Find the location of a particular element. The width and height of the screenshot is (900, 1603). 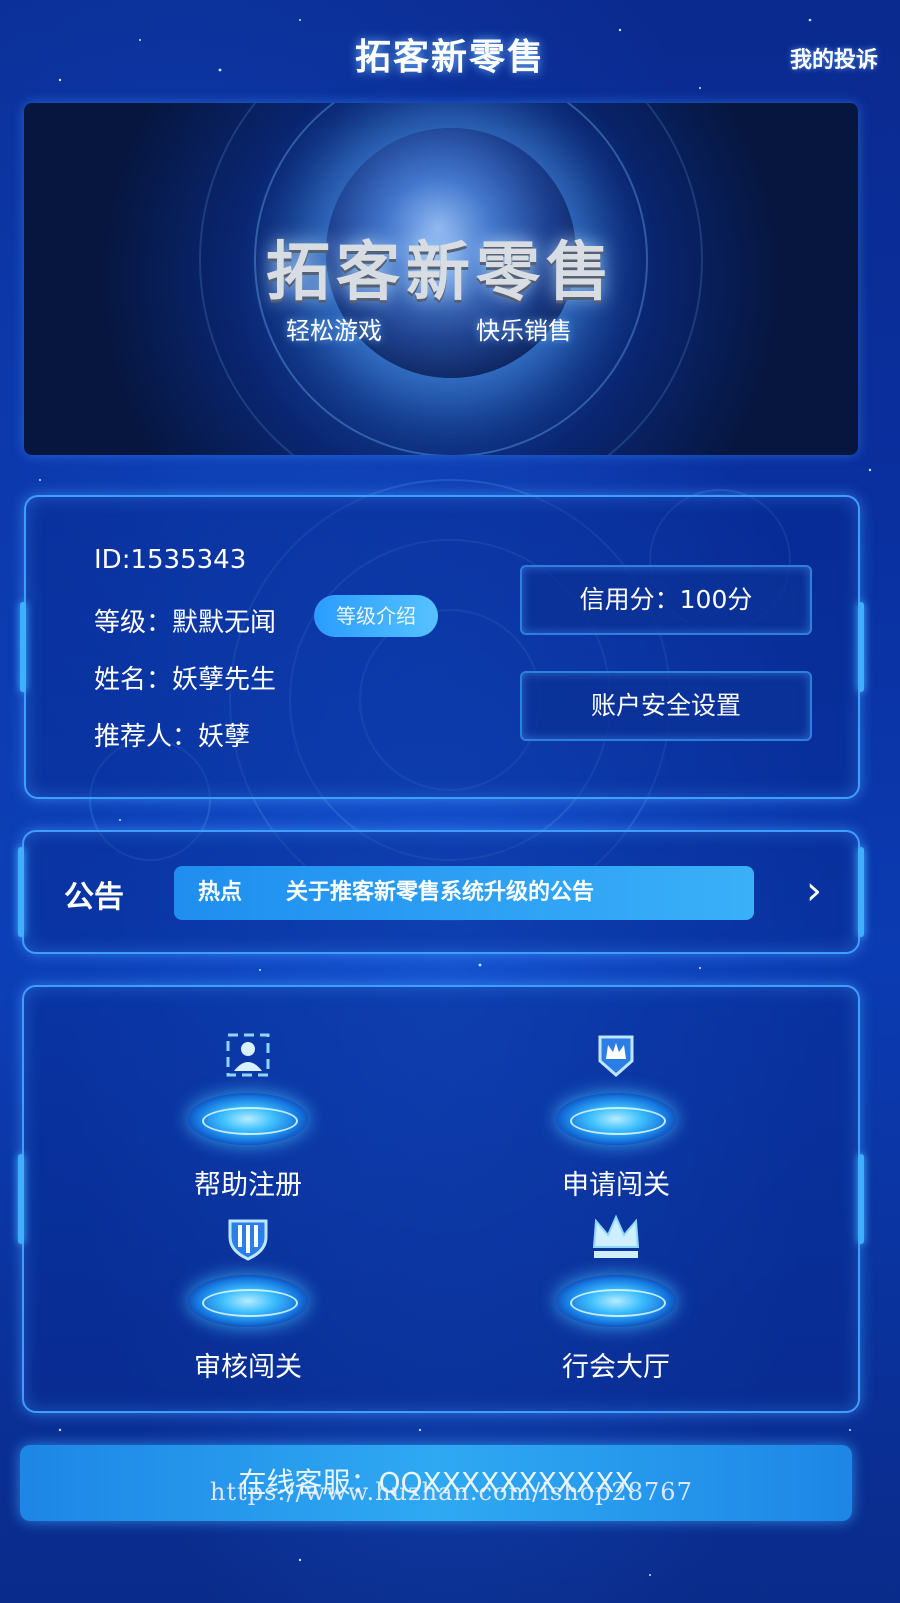

user-name: 姓名：妖孽先生 is located at coordinates (185, 680).